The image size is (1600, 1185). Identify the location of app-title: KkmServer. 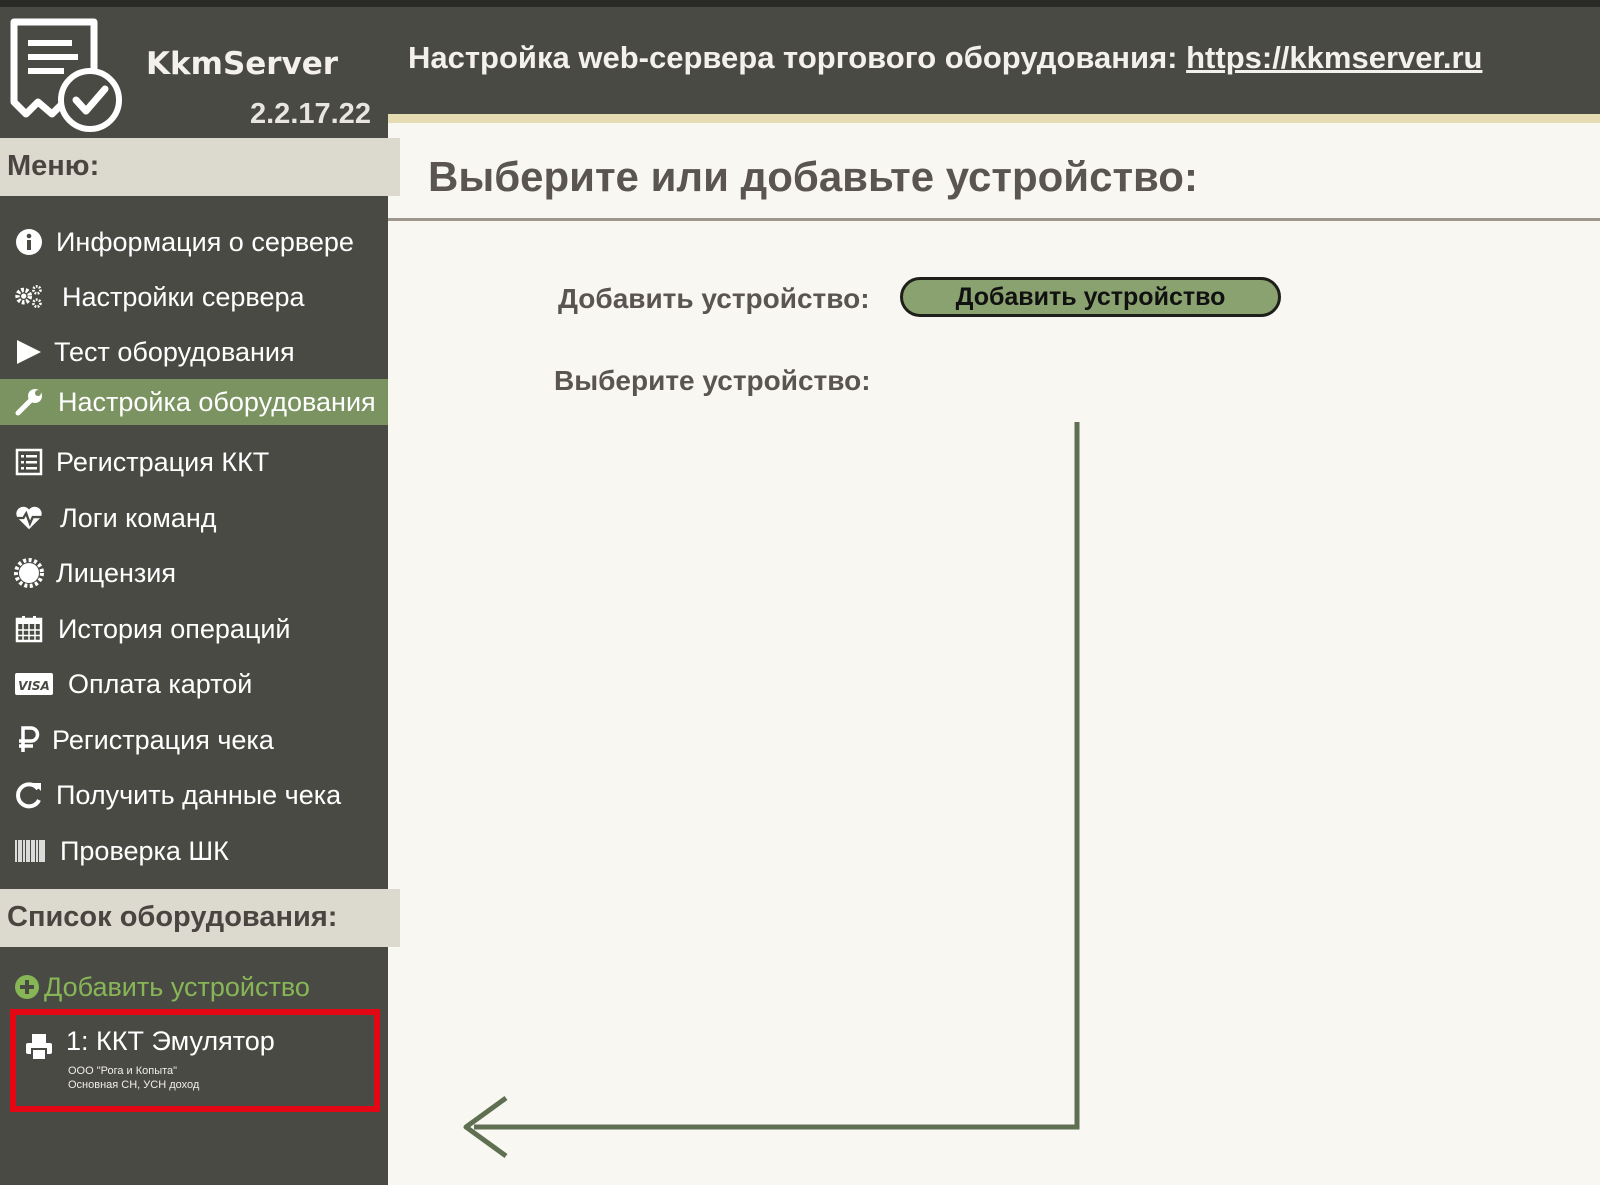
(242, 64).